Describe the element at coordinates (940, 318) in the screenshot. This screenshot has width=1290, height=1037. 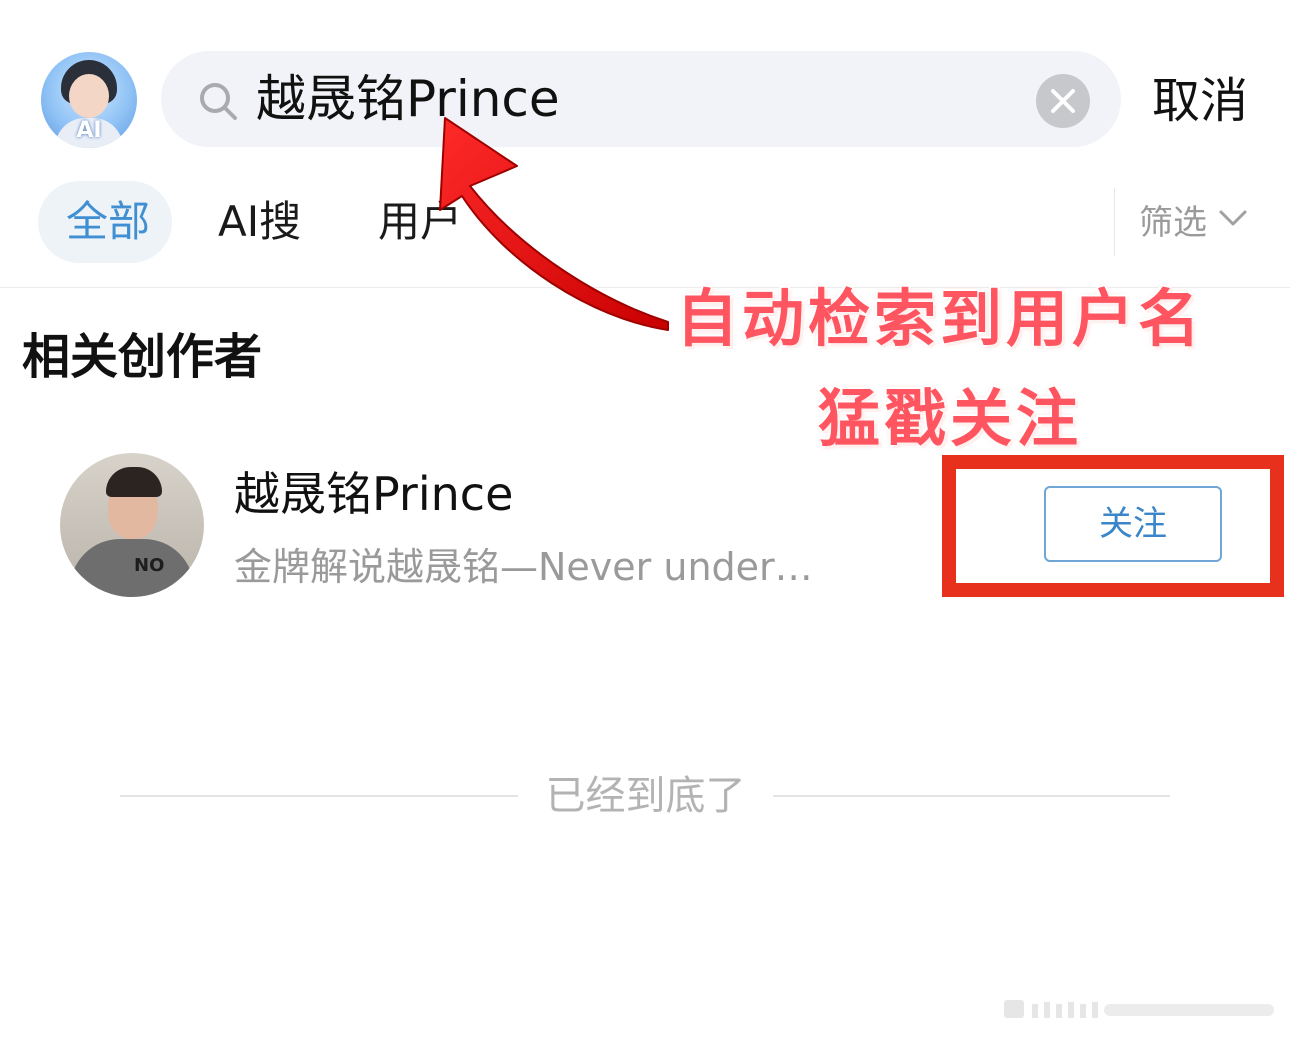
I see `annotation-text-line1: 自动检索到用户名` at that location.